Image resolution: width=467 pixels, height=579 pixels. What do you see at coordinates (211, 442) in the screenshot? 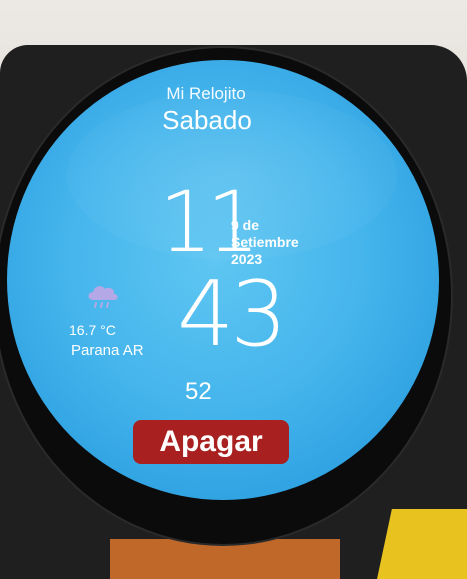
I see `off-button: Apagar` at bounding box center [211, 442].